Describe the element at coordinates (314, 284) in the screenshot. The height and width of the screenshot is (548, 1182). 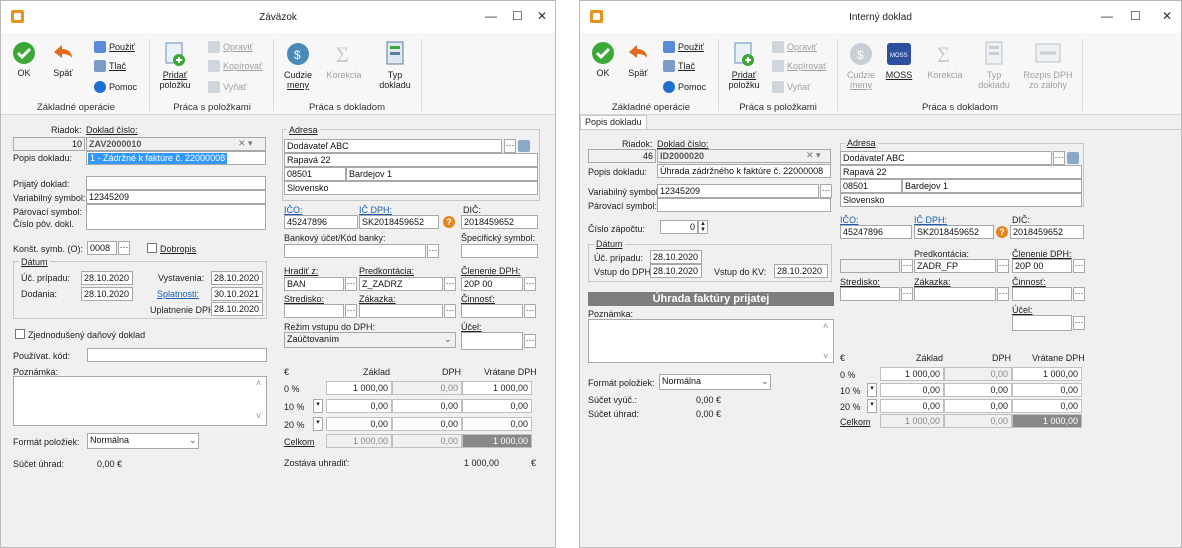
I see `pay-from-field: BAN` at that location.